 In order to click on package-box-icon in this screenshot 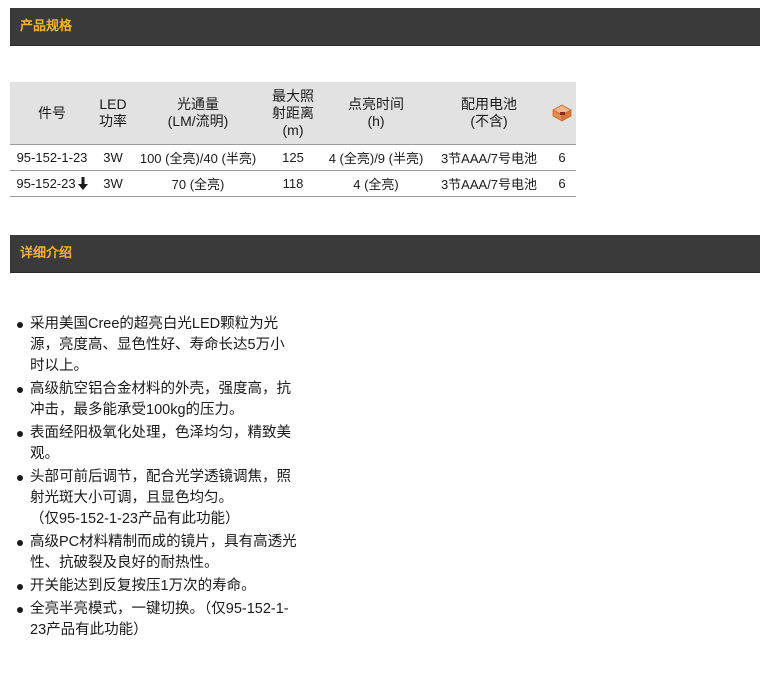, I will do `click(562, 113)`.